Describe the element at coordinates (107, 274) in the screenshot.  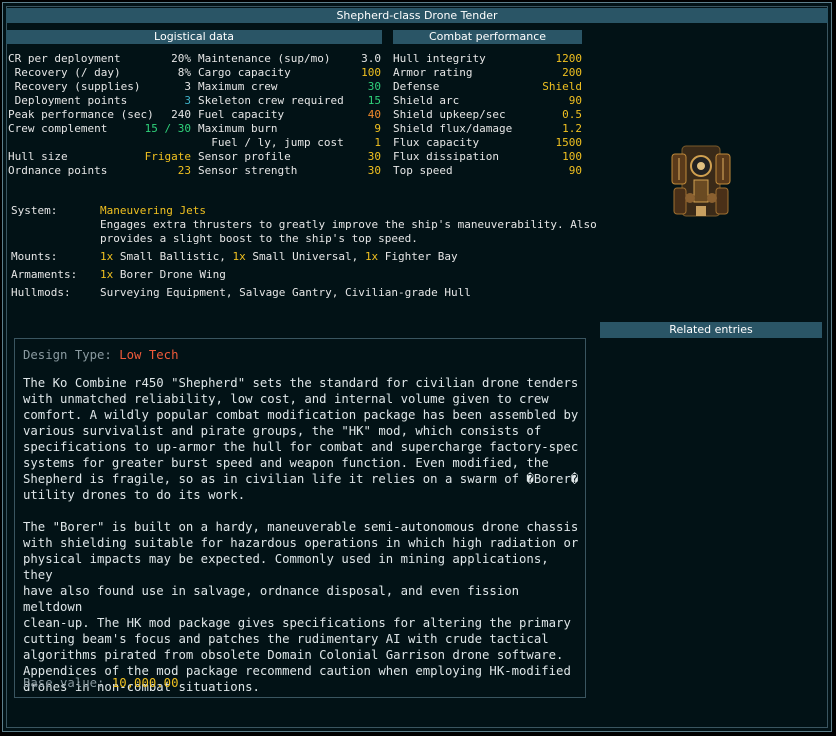
I see `armament-qty: 1x` at that location.